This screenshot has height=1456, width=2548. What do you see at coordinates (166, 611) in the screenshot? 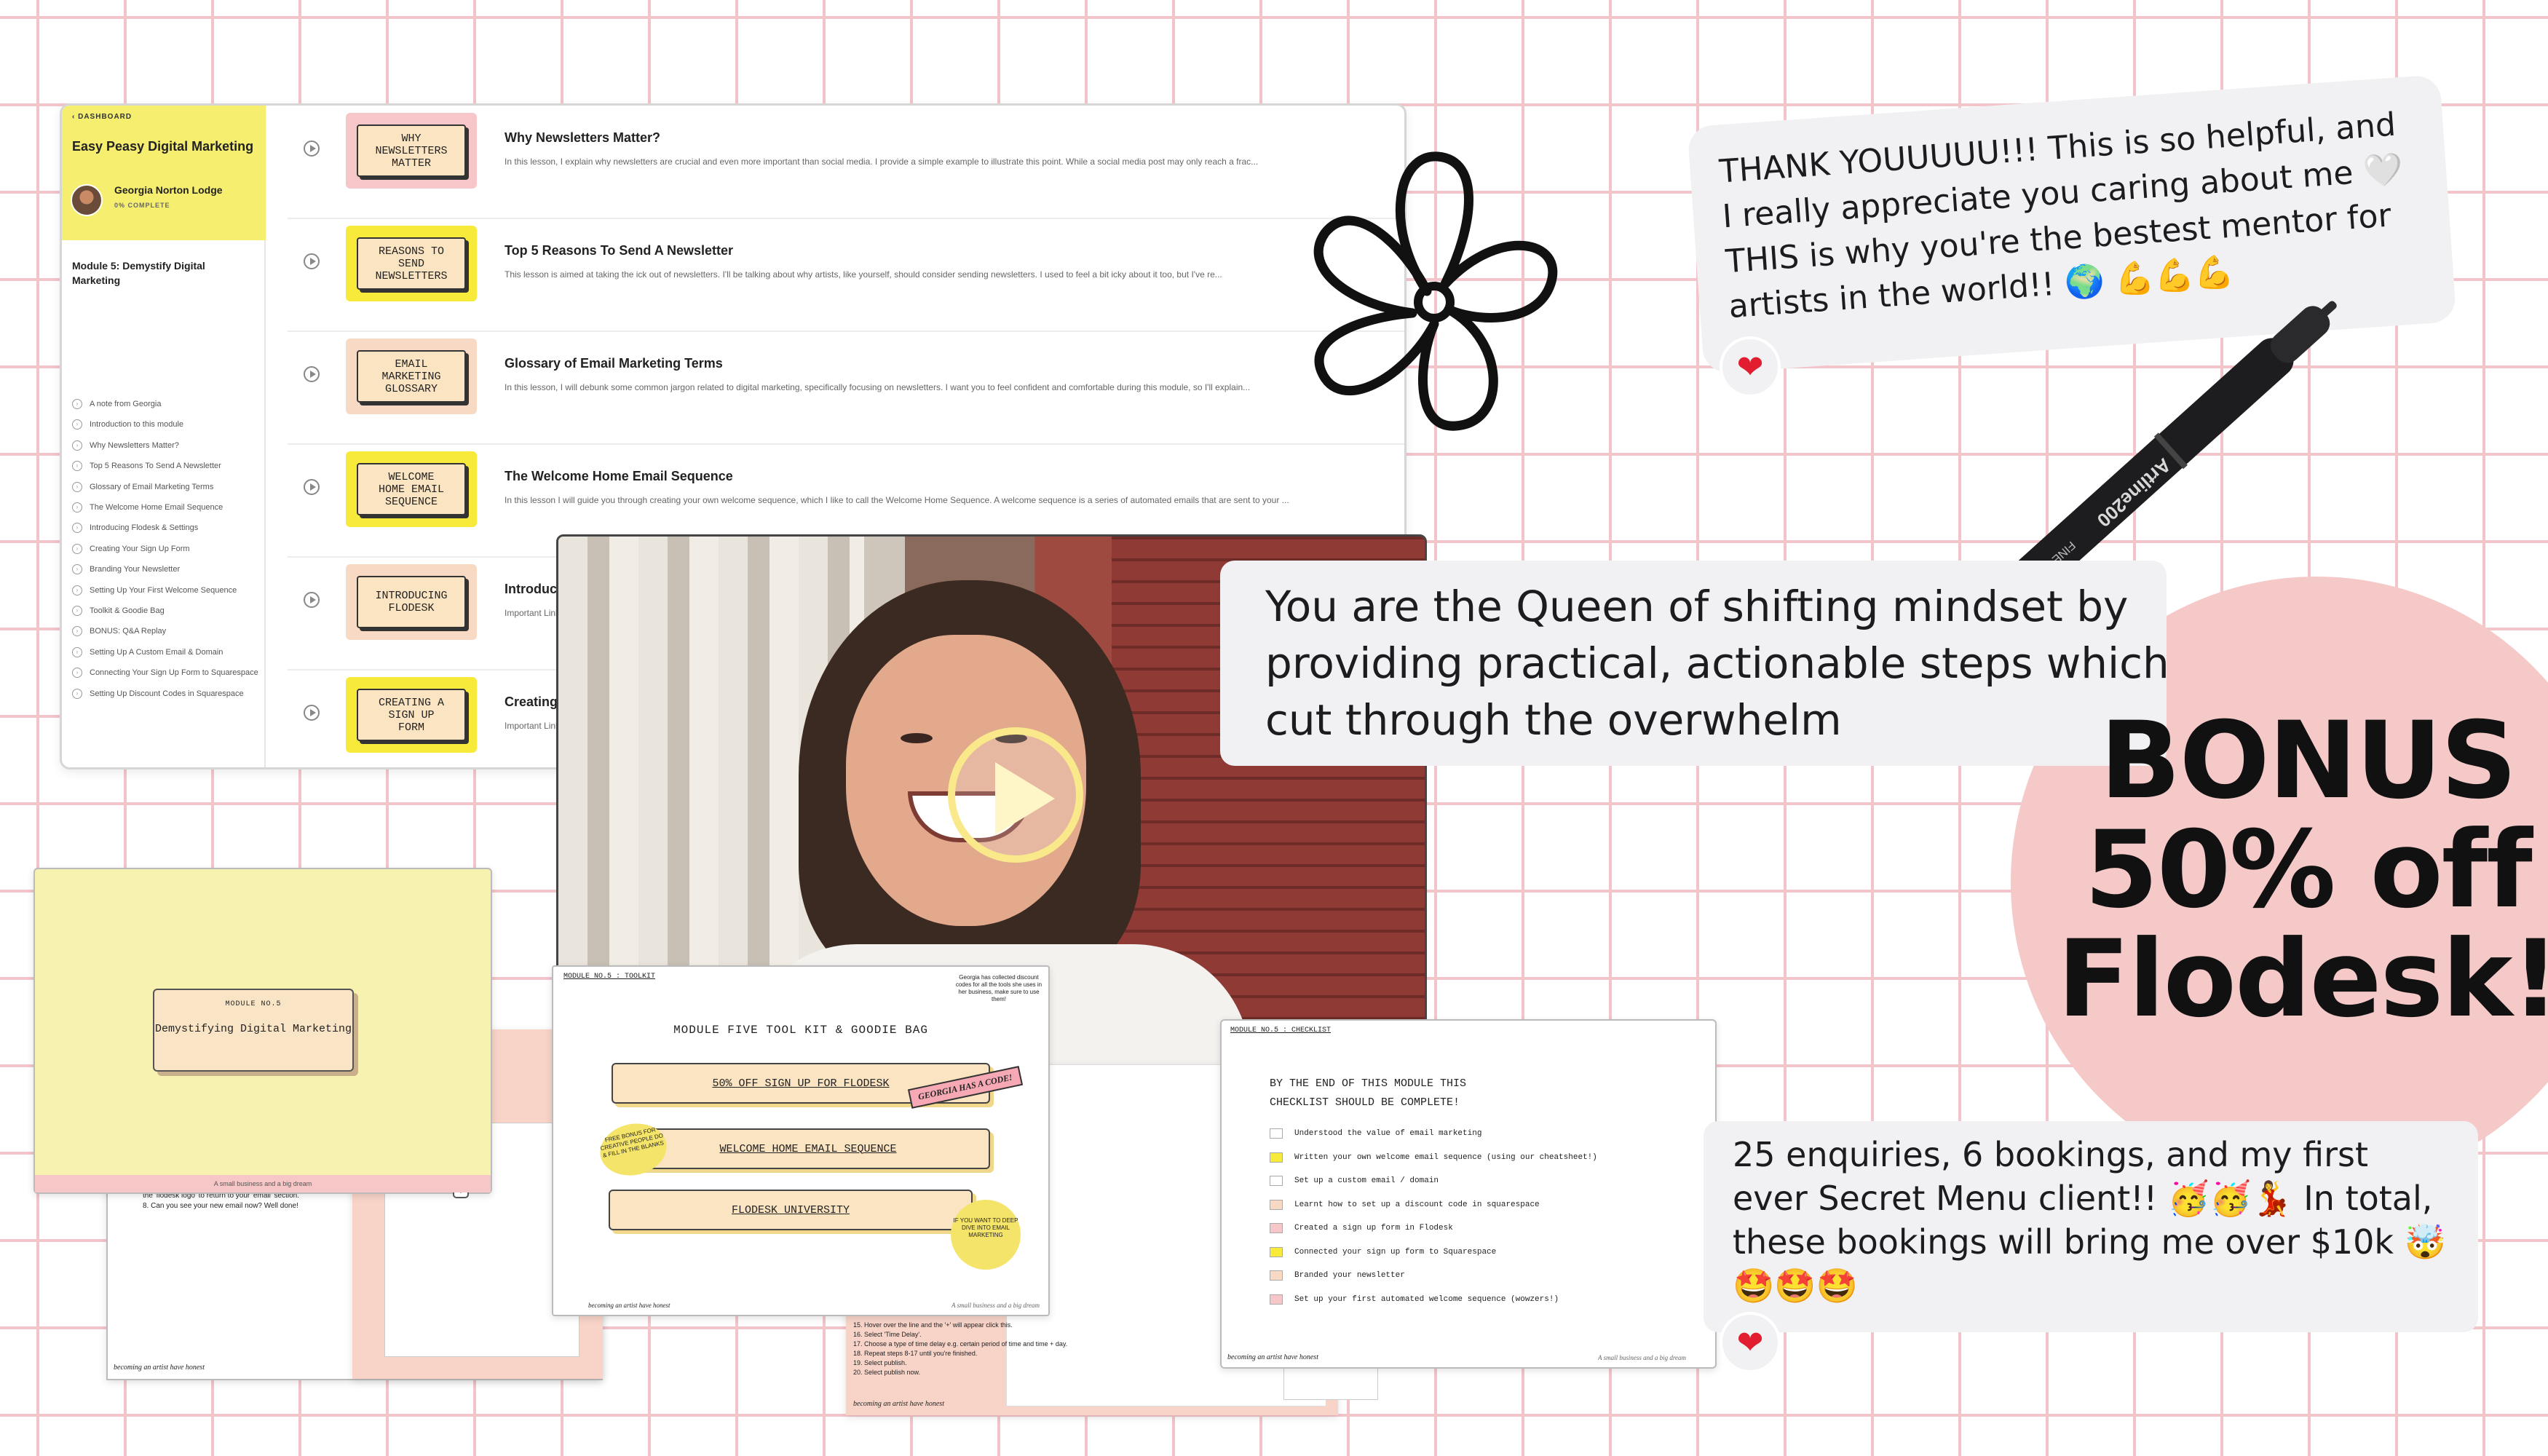
I see `sidebar-lesson-item: › Toolkit & Goodie Bag` at bounding box center [166, 611].